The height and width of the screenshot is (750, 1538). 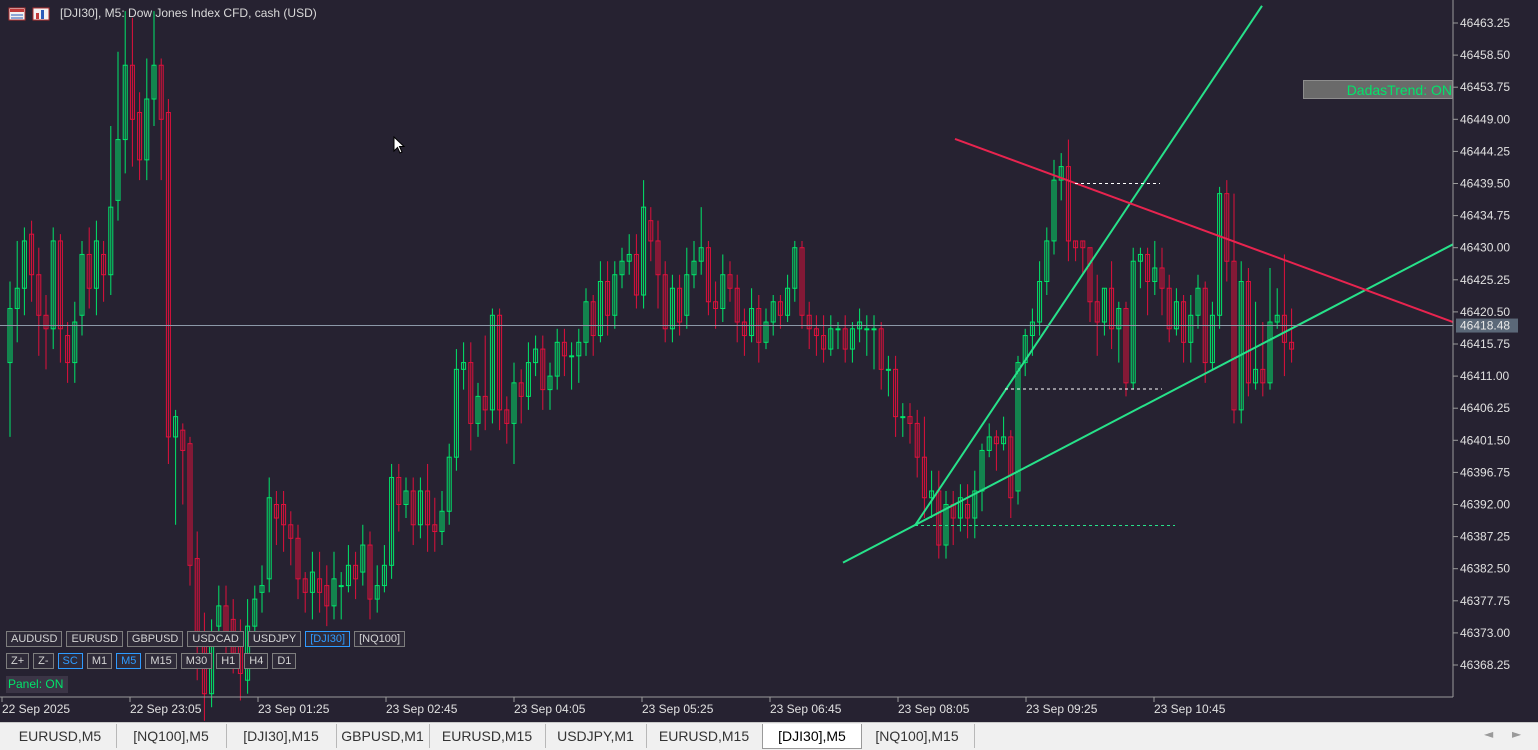 I want to click on x-tick-label: 23 Sep 05:25, so click(x=678, y=709).